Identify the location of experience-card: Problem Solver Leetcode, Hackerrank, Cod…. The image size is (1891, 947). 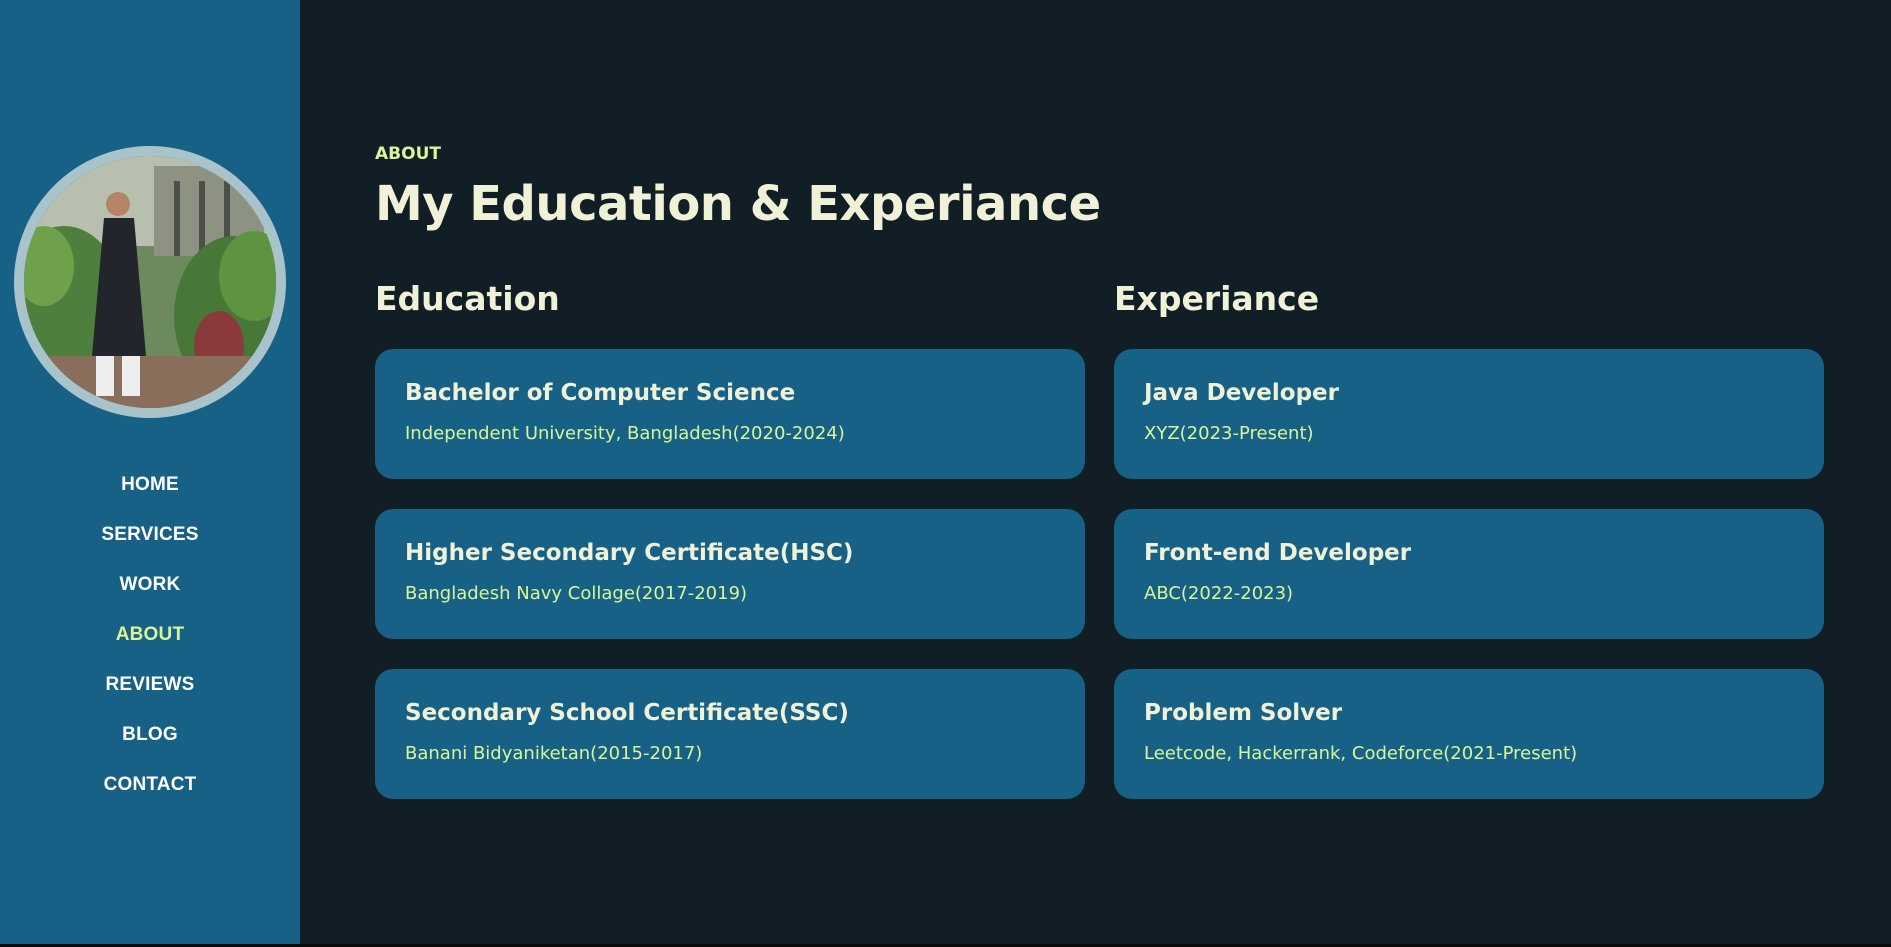
(1469, 734).